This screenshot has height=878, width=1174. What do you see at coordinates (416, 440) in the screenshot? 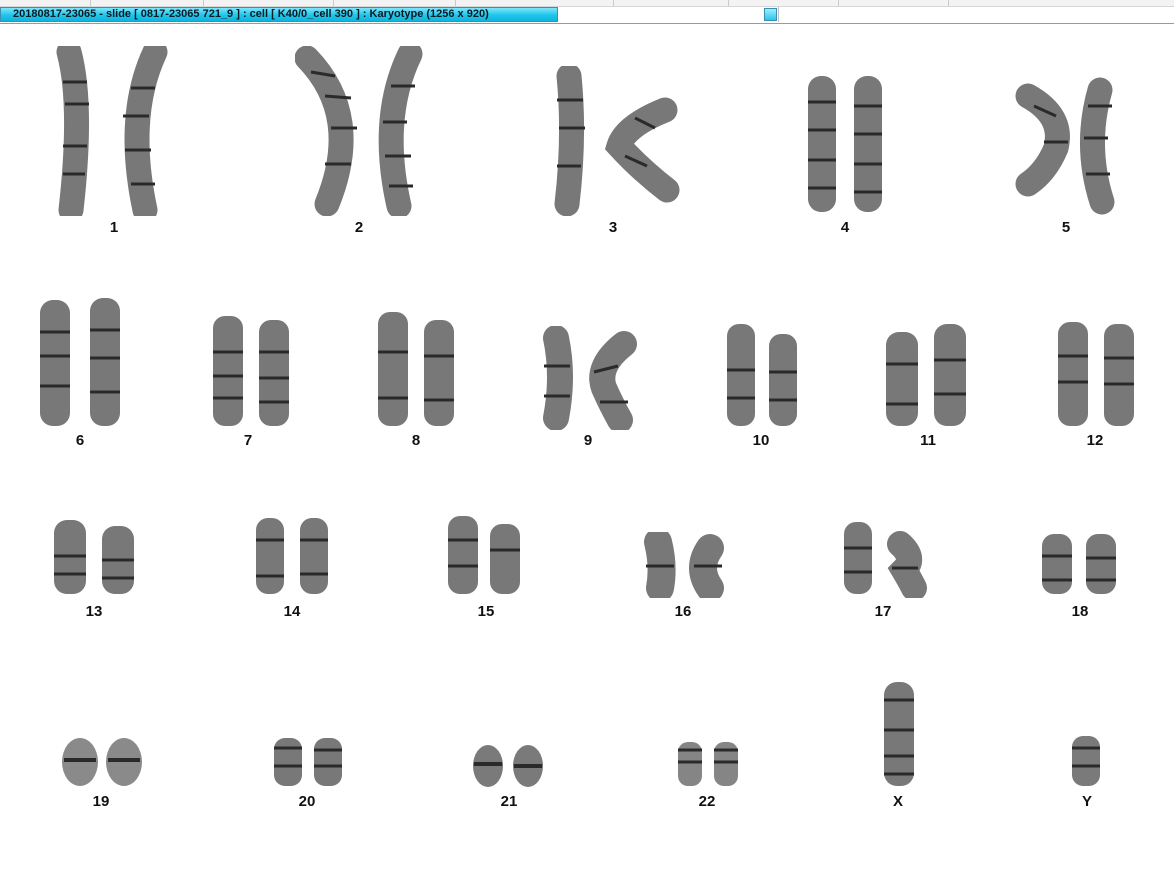
I see `chromosome-label: 8` at bounding box center [416, 440].